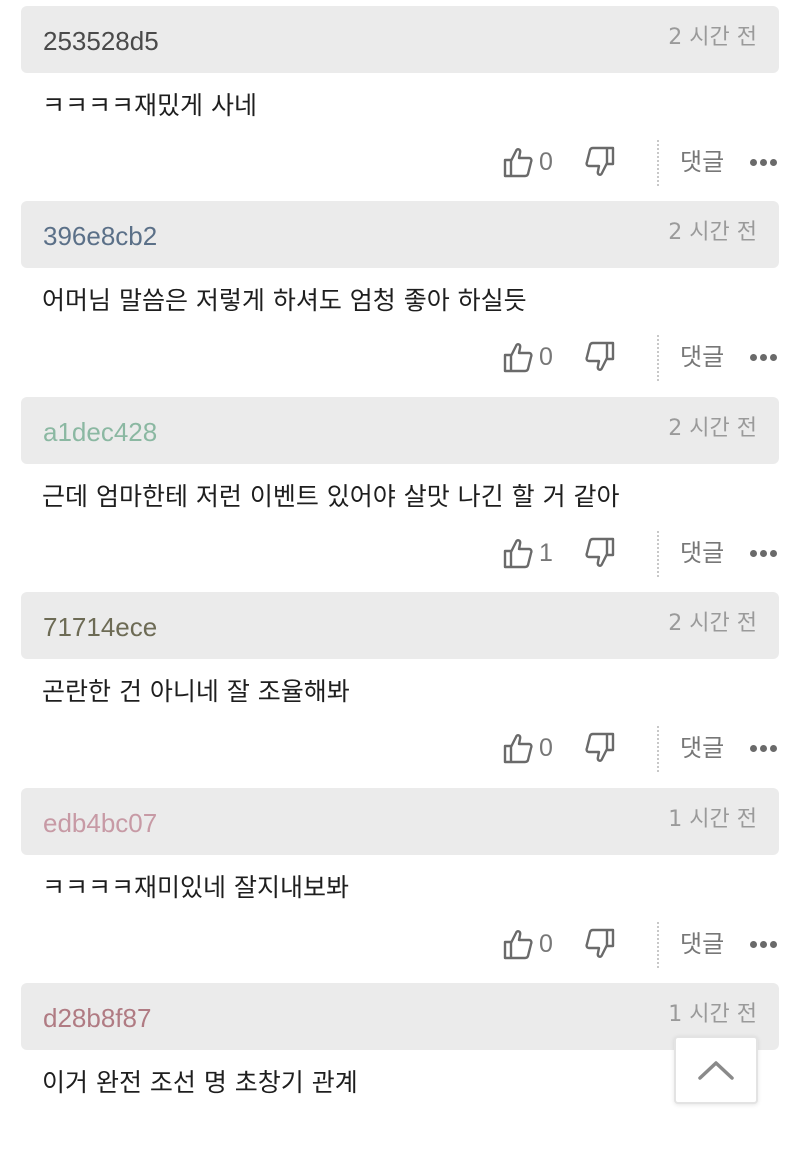 The width and height of the screenshot is (800, 1172). Describe the element at coordinates (101, 41) in the screenshot. I see `comment-author: 253528d5` at that location.